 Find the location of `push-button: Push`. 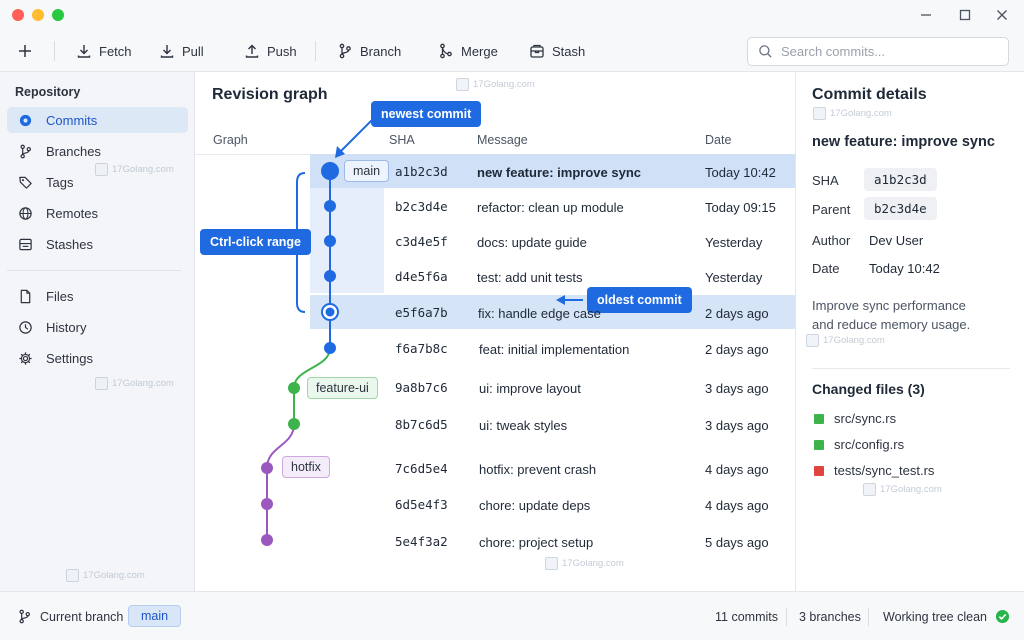

push-button: Push is located at coordinates (270, 51).